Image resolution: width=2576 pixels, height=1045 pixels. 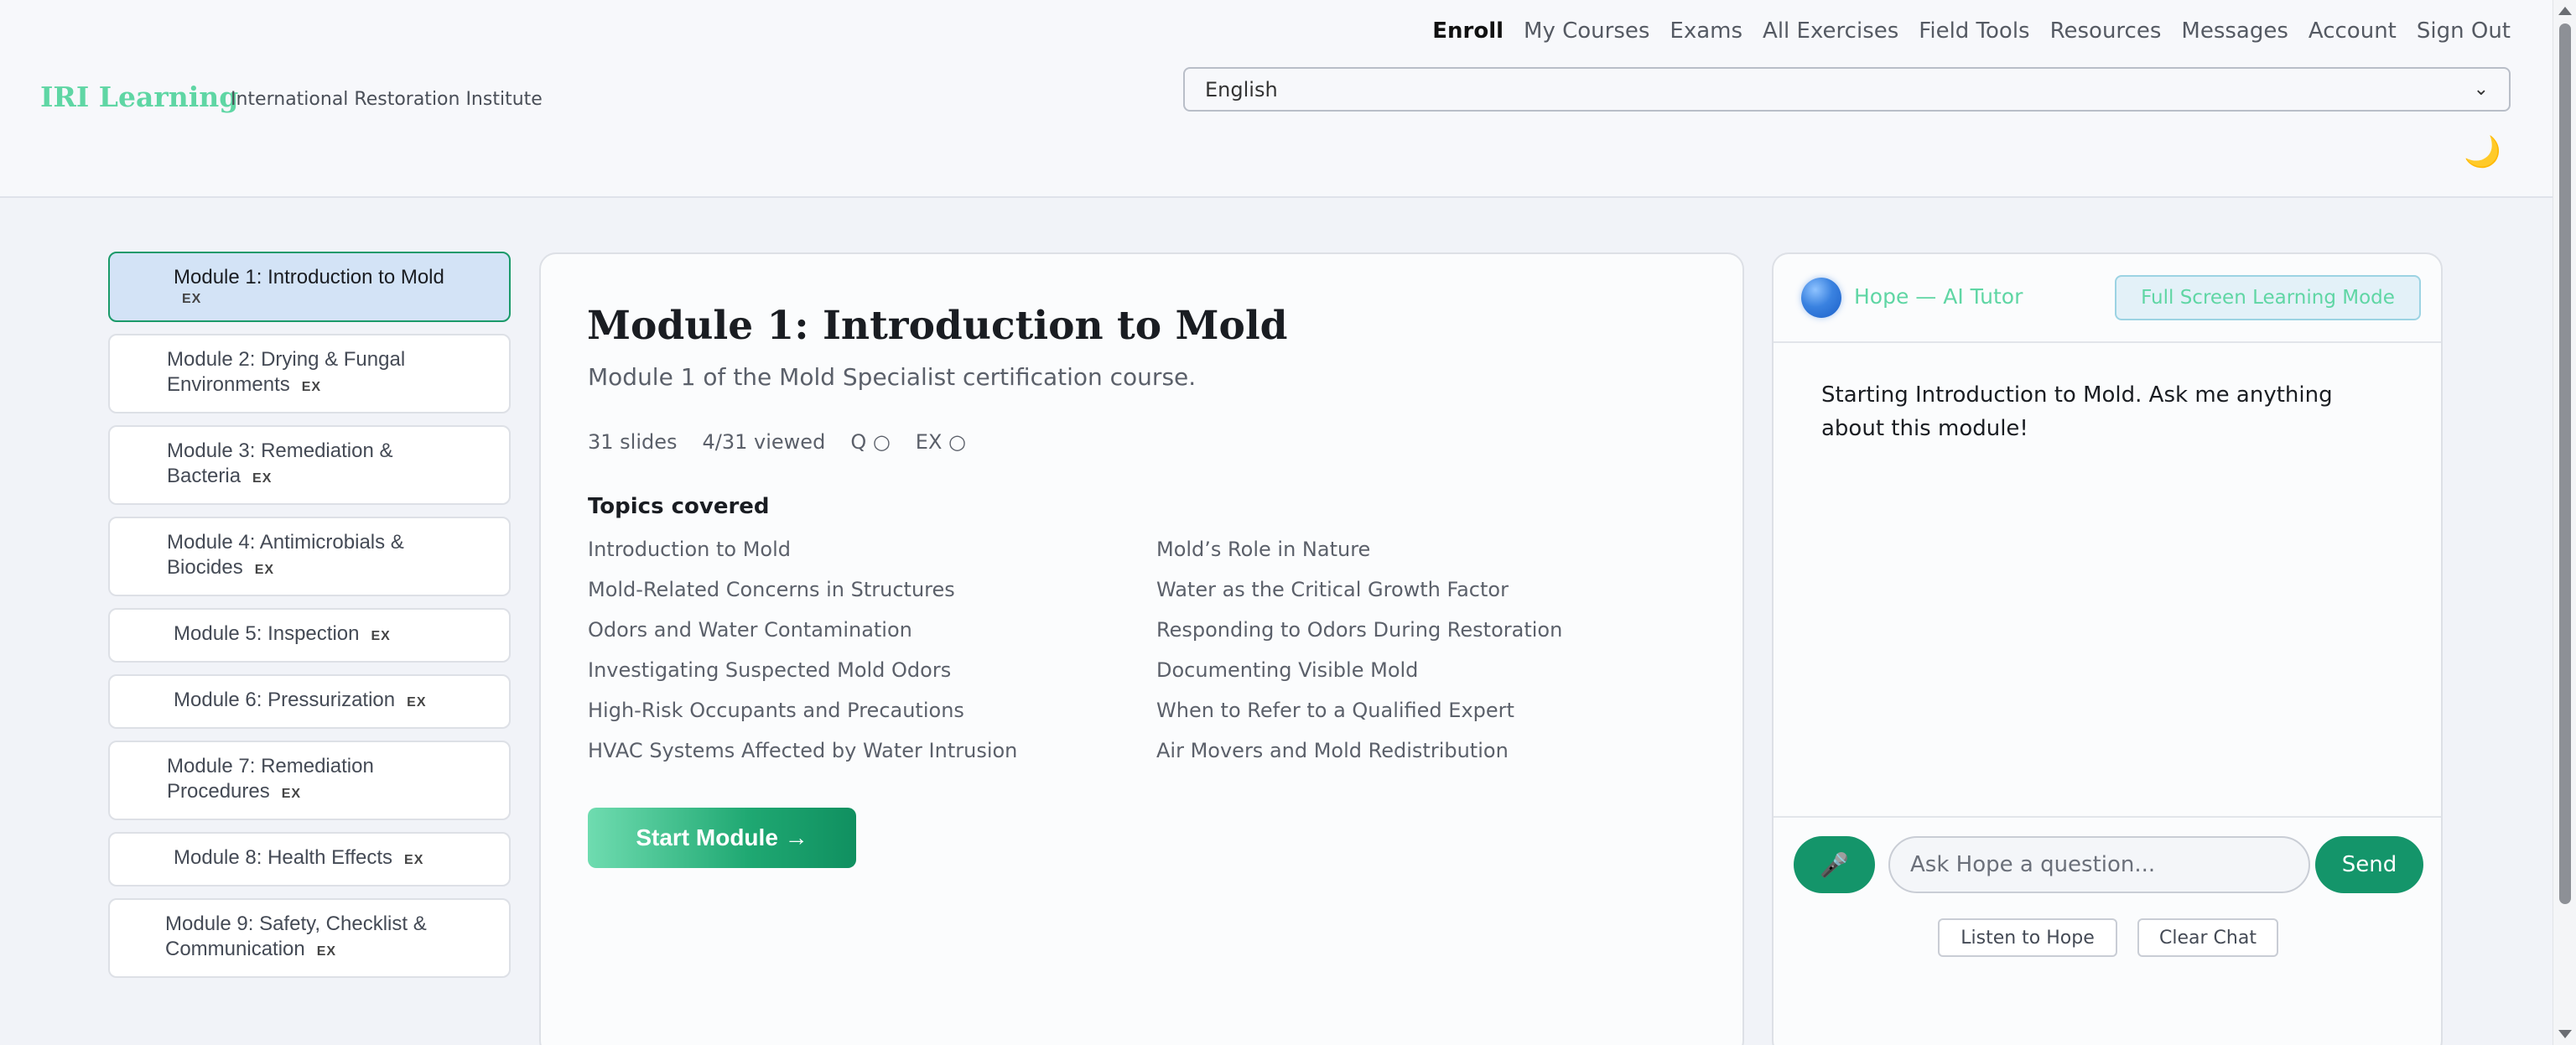 I want to click on nav-exams: Exams, so click(x=1706, y=31).